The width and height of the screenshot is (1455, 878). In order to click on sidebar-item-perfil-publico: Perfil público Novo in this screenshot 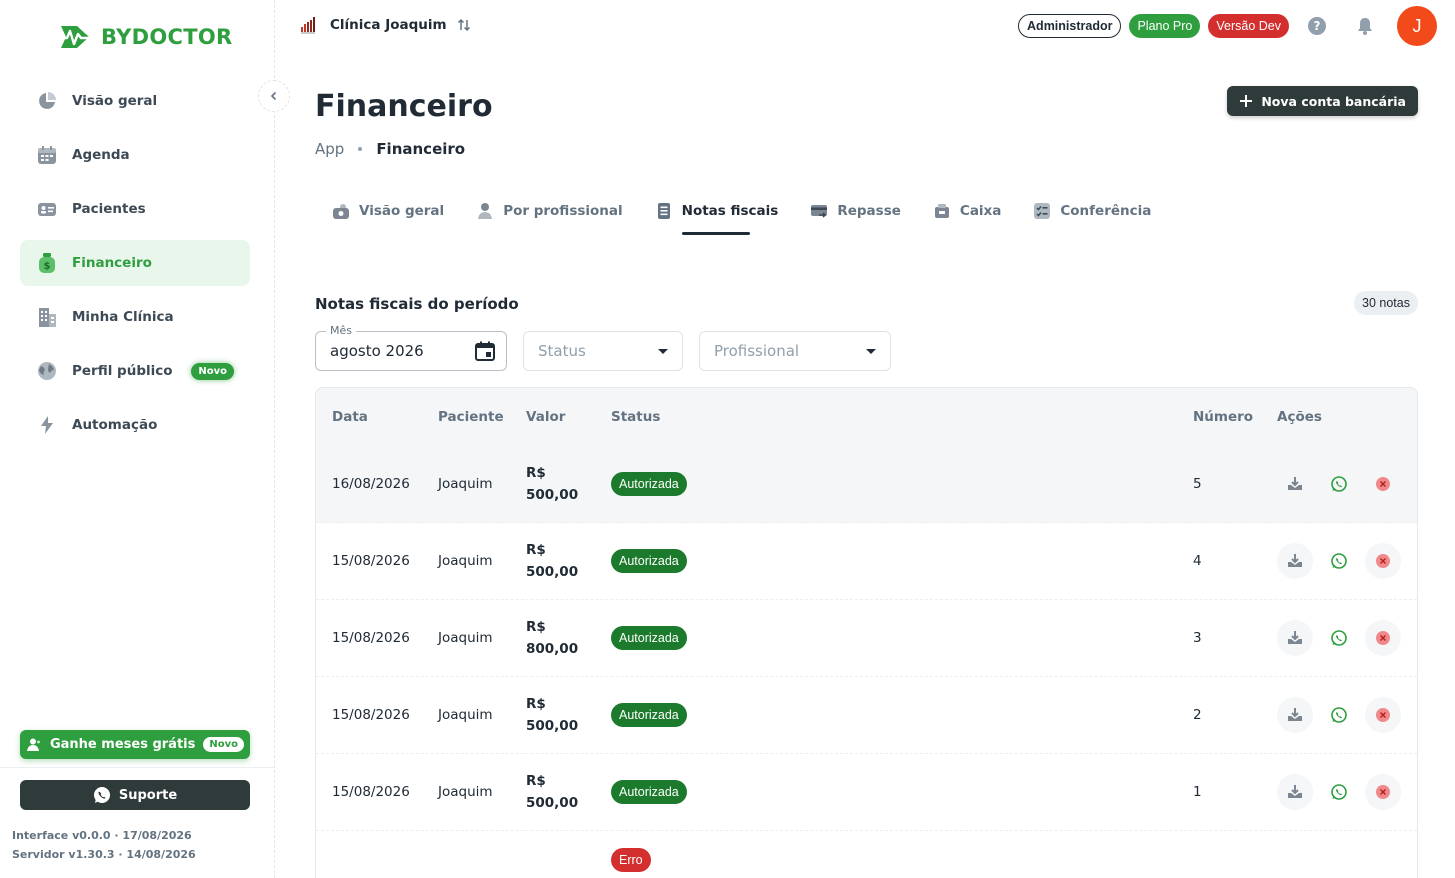, I will do `click(135, 371)`.